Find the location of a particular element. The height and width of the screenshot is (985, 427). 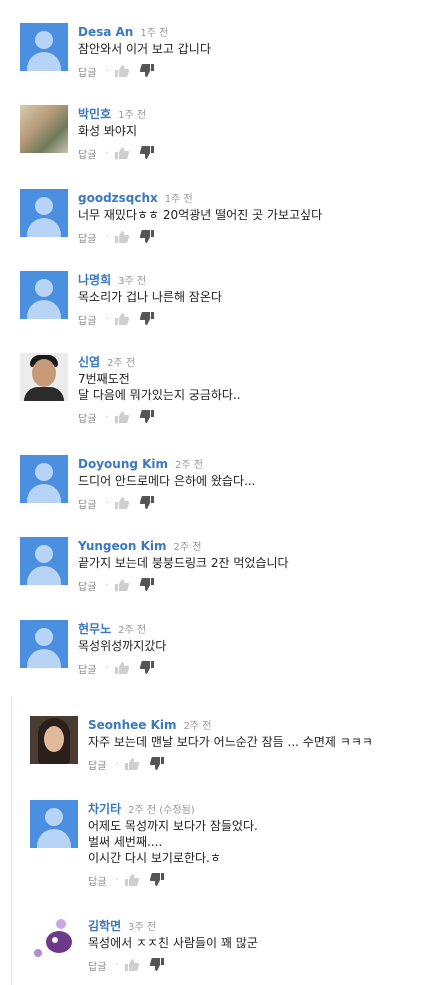

comment-text: 자주 보는데 맨날 보다가 어느순간 잠듬 ... 수면제 ㅋㅋㅋ is located at coordinates (230, 742).